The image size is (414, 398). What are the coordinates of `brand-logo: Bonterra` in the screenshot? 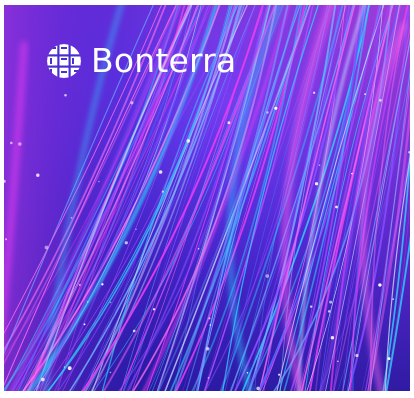 It's located at (141, 61).